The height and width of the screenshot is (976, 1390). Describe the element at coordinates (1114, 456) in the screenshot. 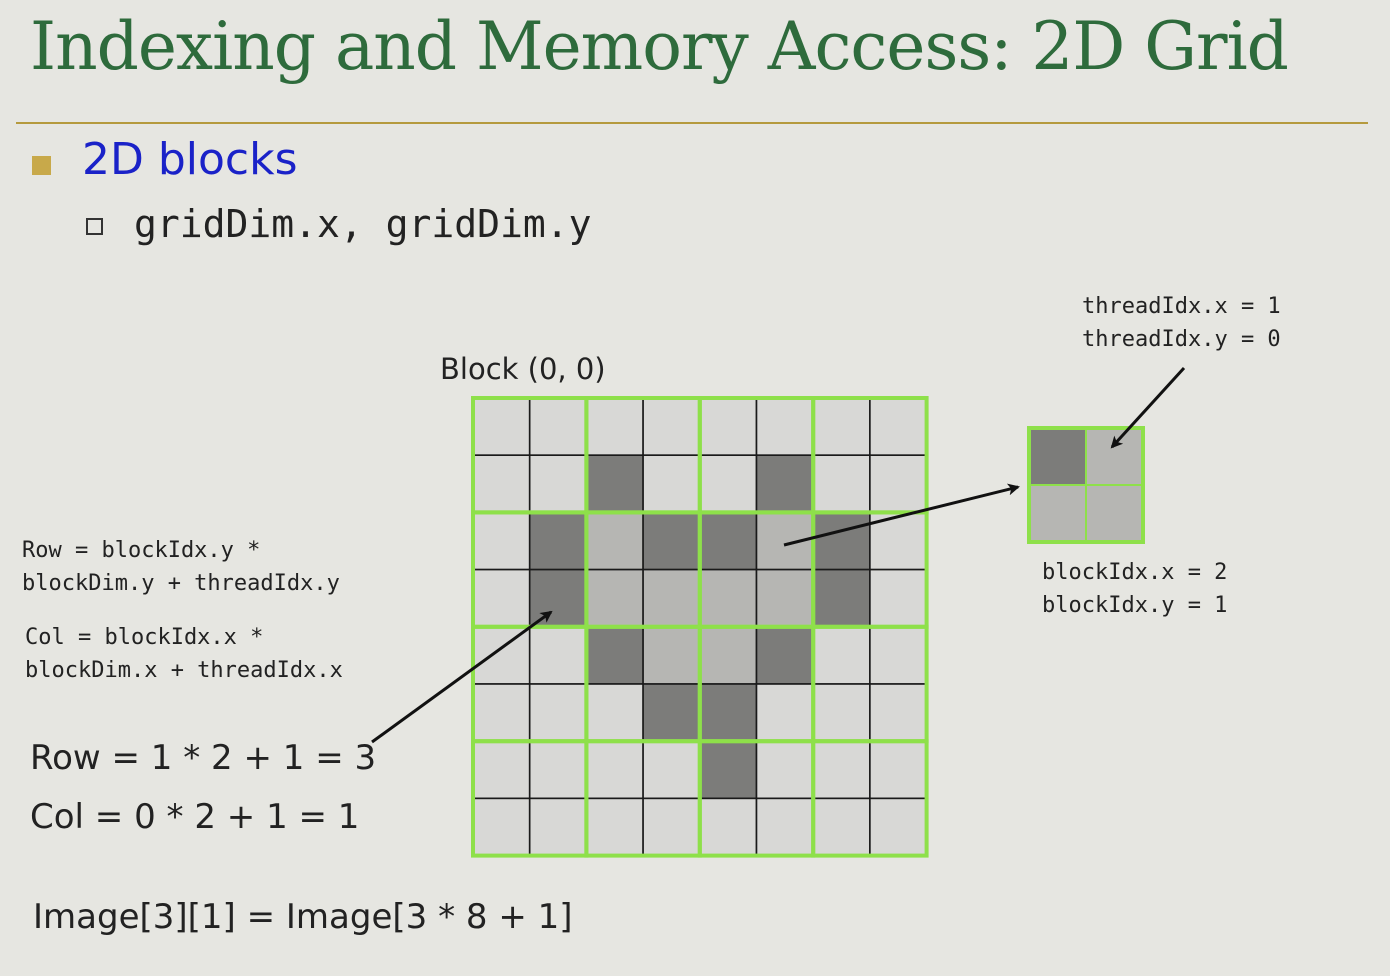

I see `zoom-cell-r0-c1` at that location.